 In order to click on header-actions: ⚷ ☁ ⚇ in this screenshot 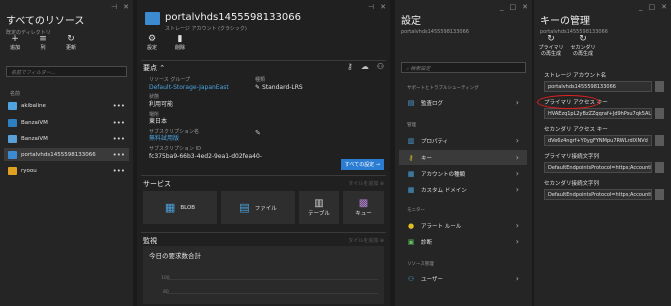, I will do `click(365, 66)`.